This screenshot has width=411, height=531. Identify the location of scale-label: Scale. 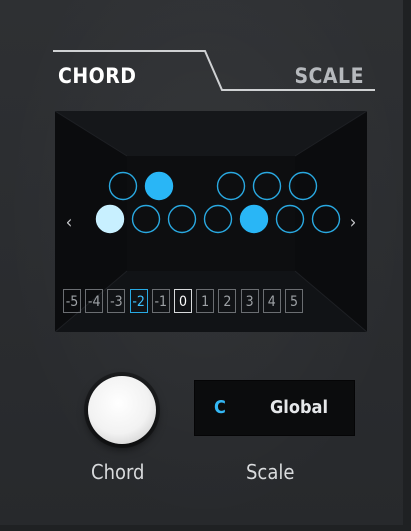
(270, 472).